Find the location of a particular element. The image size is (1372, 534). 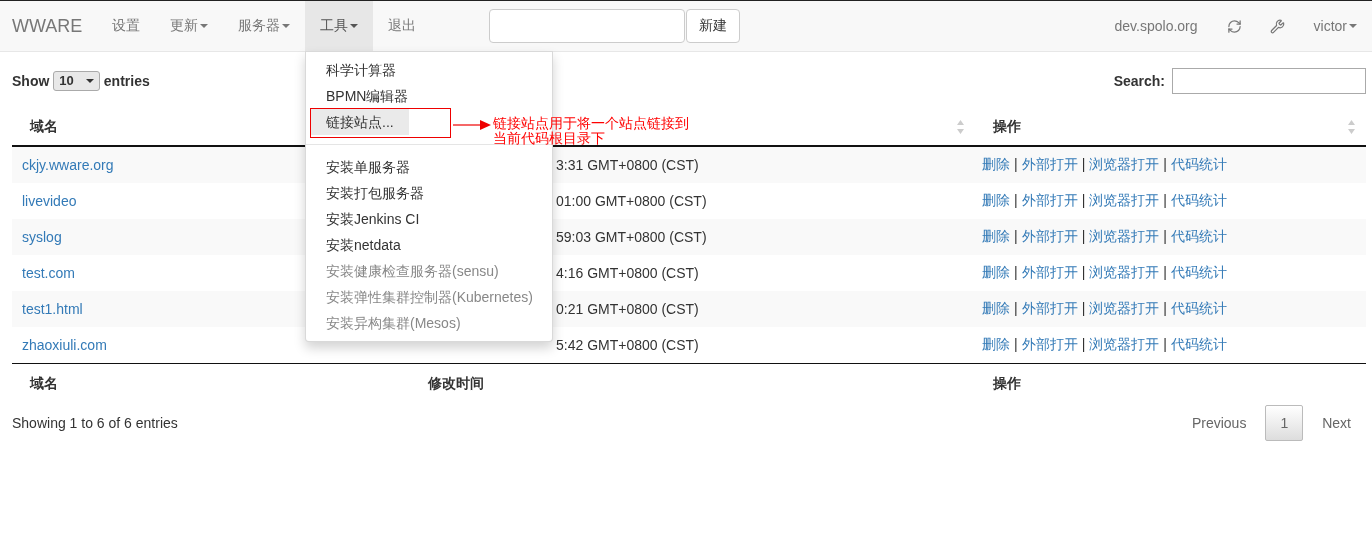

modified-time: 59:03 GMT+0800 (CST) is located at coordinates (631, 237).